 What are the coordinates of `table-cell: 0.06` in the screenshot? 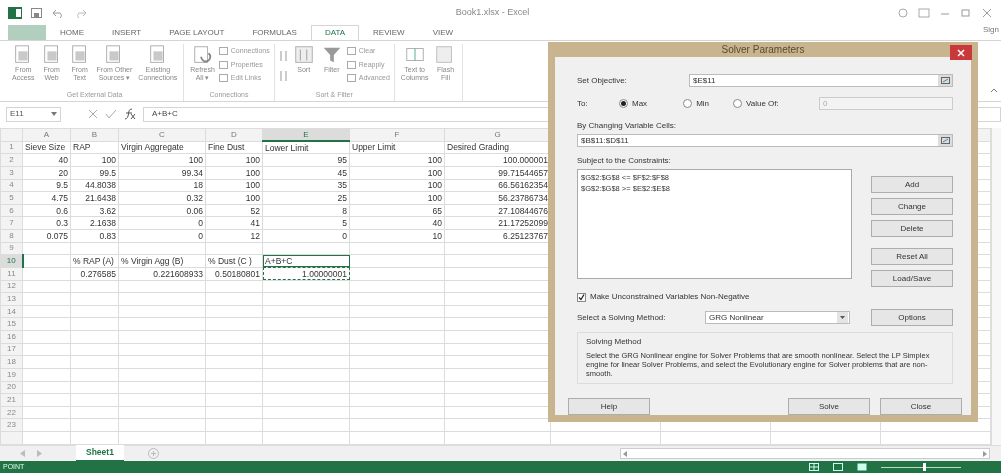 It's located at (162, 210).